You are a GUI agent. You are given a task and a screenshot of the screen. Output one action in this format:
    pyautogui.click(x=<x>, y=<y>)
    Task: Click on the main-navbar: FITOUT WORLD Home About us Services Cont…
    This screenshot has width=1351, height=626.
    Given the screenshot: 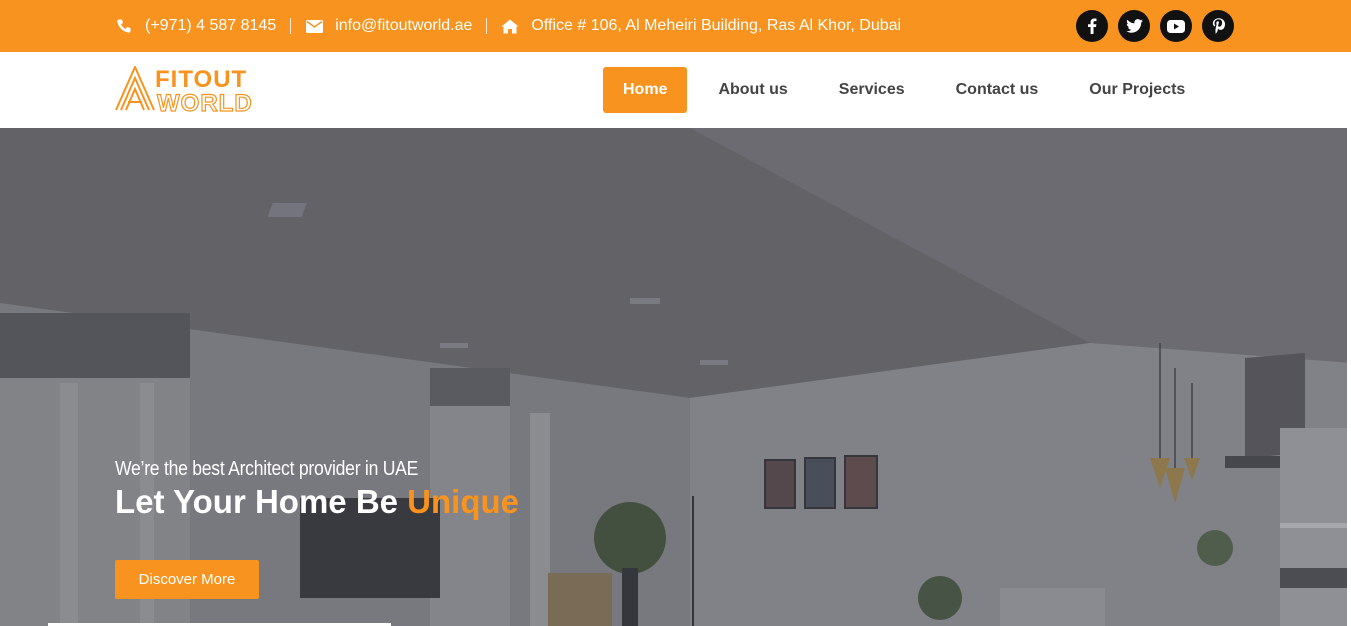 What is the action you would take?
    pyautogui.click(x=675, y=90)
    